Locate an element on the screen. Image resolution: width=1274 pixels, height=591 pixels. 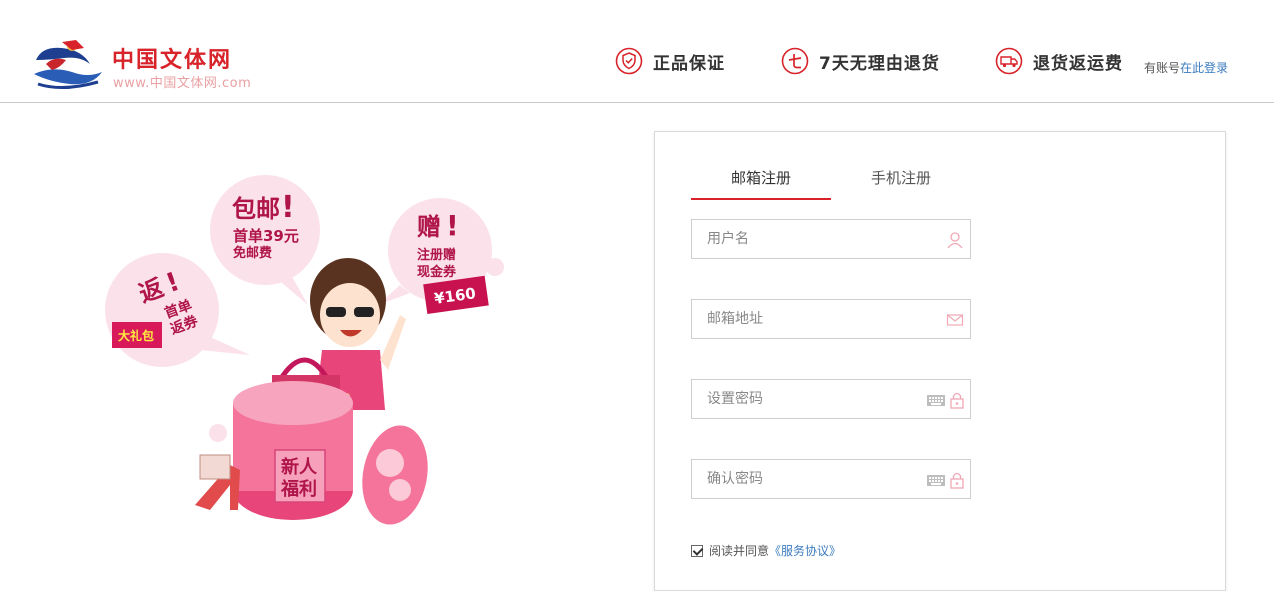
gift-line2: 现金券 is located at coordinates (437, 272).